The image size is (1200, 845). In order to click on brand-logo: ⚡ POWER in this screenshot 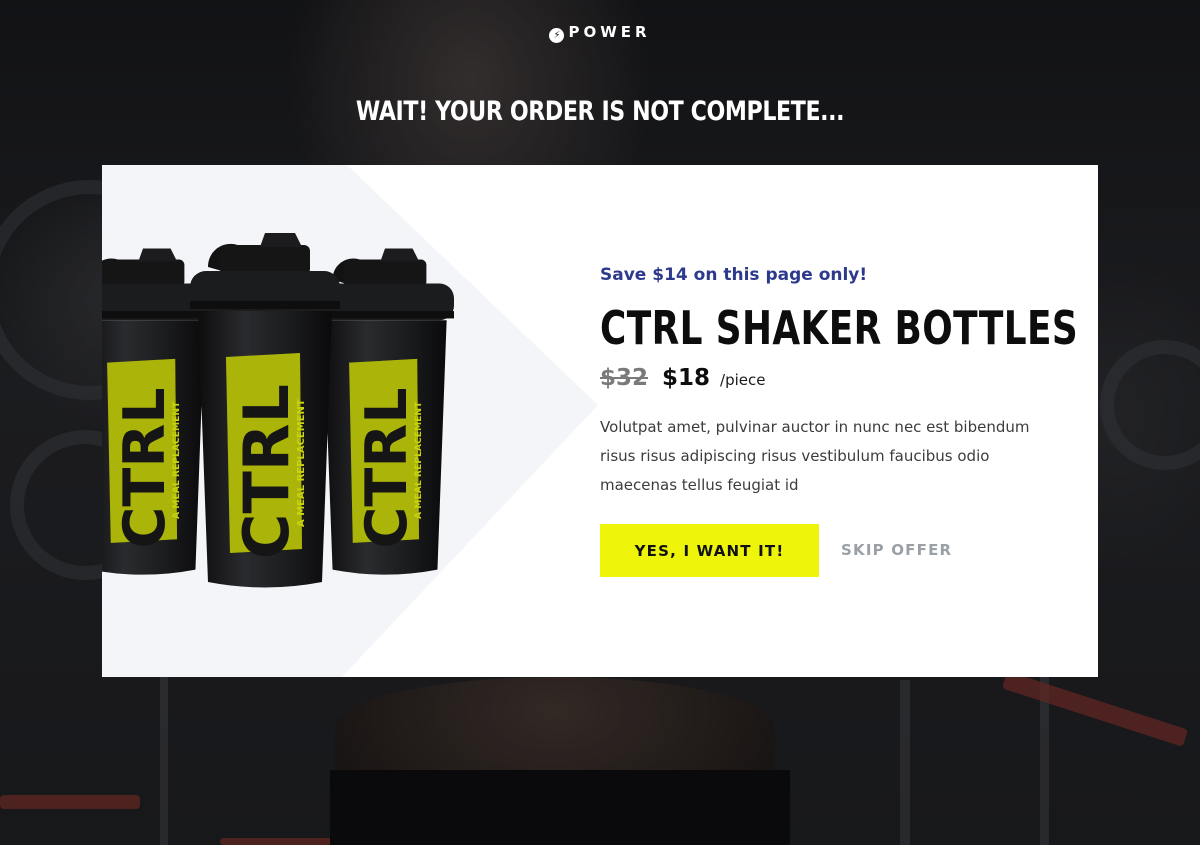, I will do `click(600, 33)`.